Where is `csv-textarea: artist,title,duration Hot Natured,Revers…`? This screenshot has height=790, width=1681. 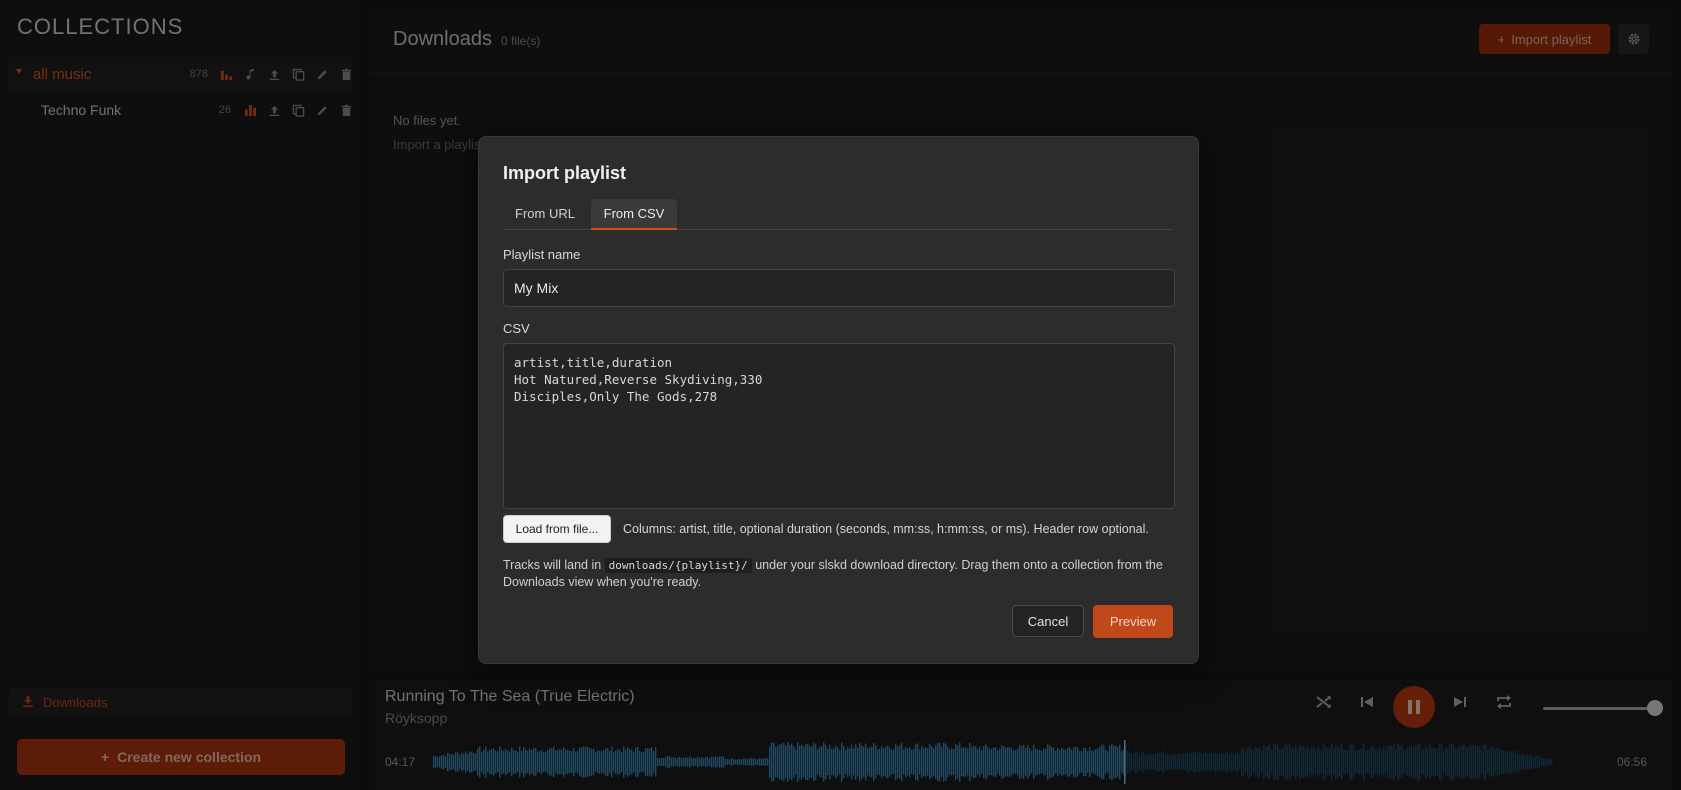
csv-textarea: artist,title,duration Hot Natured,Revers… is located at coordinates (839, 426).